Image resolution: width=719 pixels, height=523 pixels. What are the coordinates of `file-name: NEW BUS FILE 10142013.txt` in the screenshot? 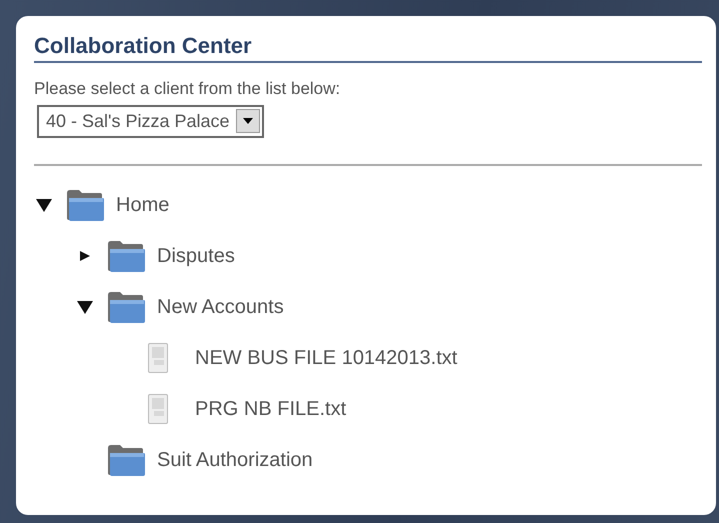 It's located at (326, 358).